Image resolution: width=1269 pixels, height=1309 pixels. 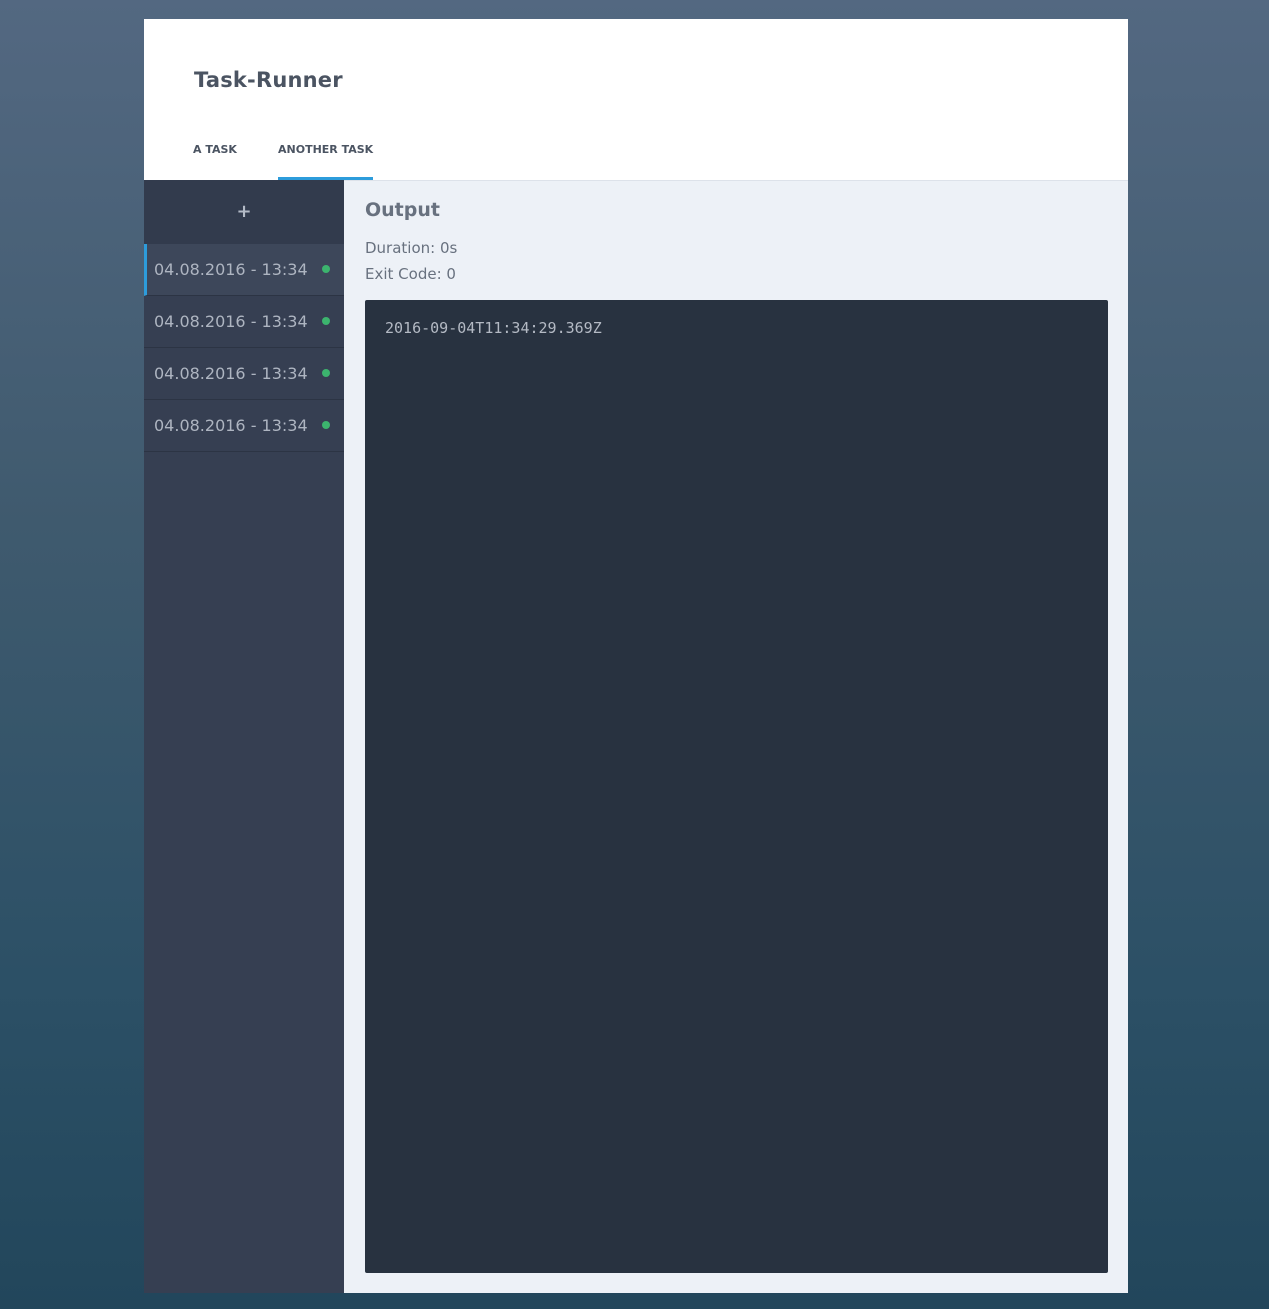 What do you see at coordinates (400, 248) in the screenshot?
I see `duration-label: Duration:` at bounding box center [400, 248].